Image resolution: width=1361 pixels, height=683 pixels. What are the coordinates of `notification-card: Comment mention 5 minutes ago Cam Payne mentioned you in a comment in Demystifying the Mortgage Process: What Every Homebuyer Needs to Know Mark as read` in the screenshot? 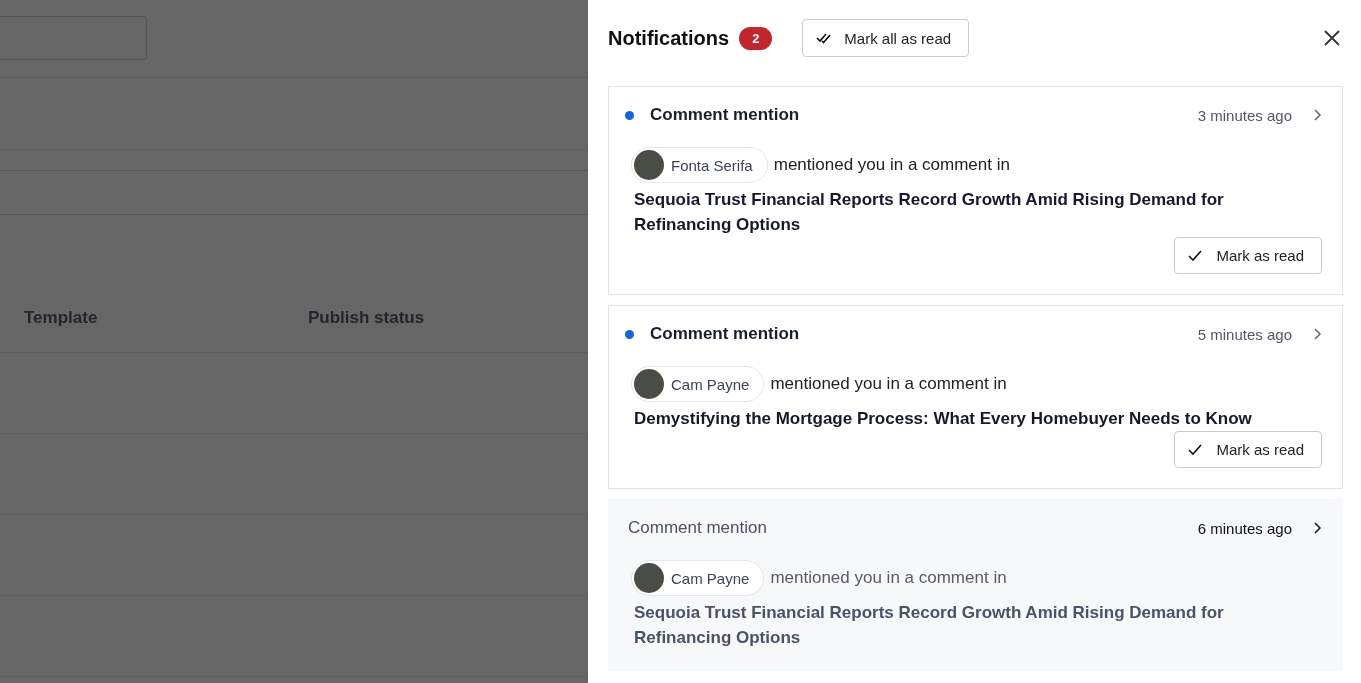 It's located at (975, 397).